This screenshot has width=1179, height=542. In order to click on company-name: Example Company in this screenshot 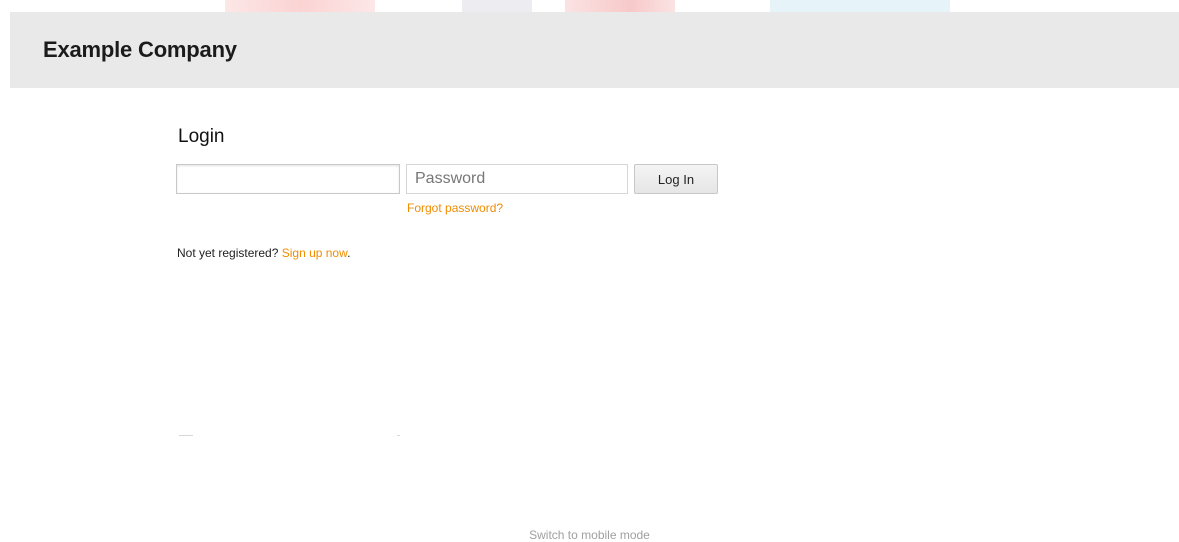, I will do `click(140, 49)`.